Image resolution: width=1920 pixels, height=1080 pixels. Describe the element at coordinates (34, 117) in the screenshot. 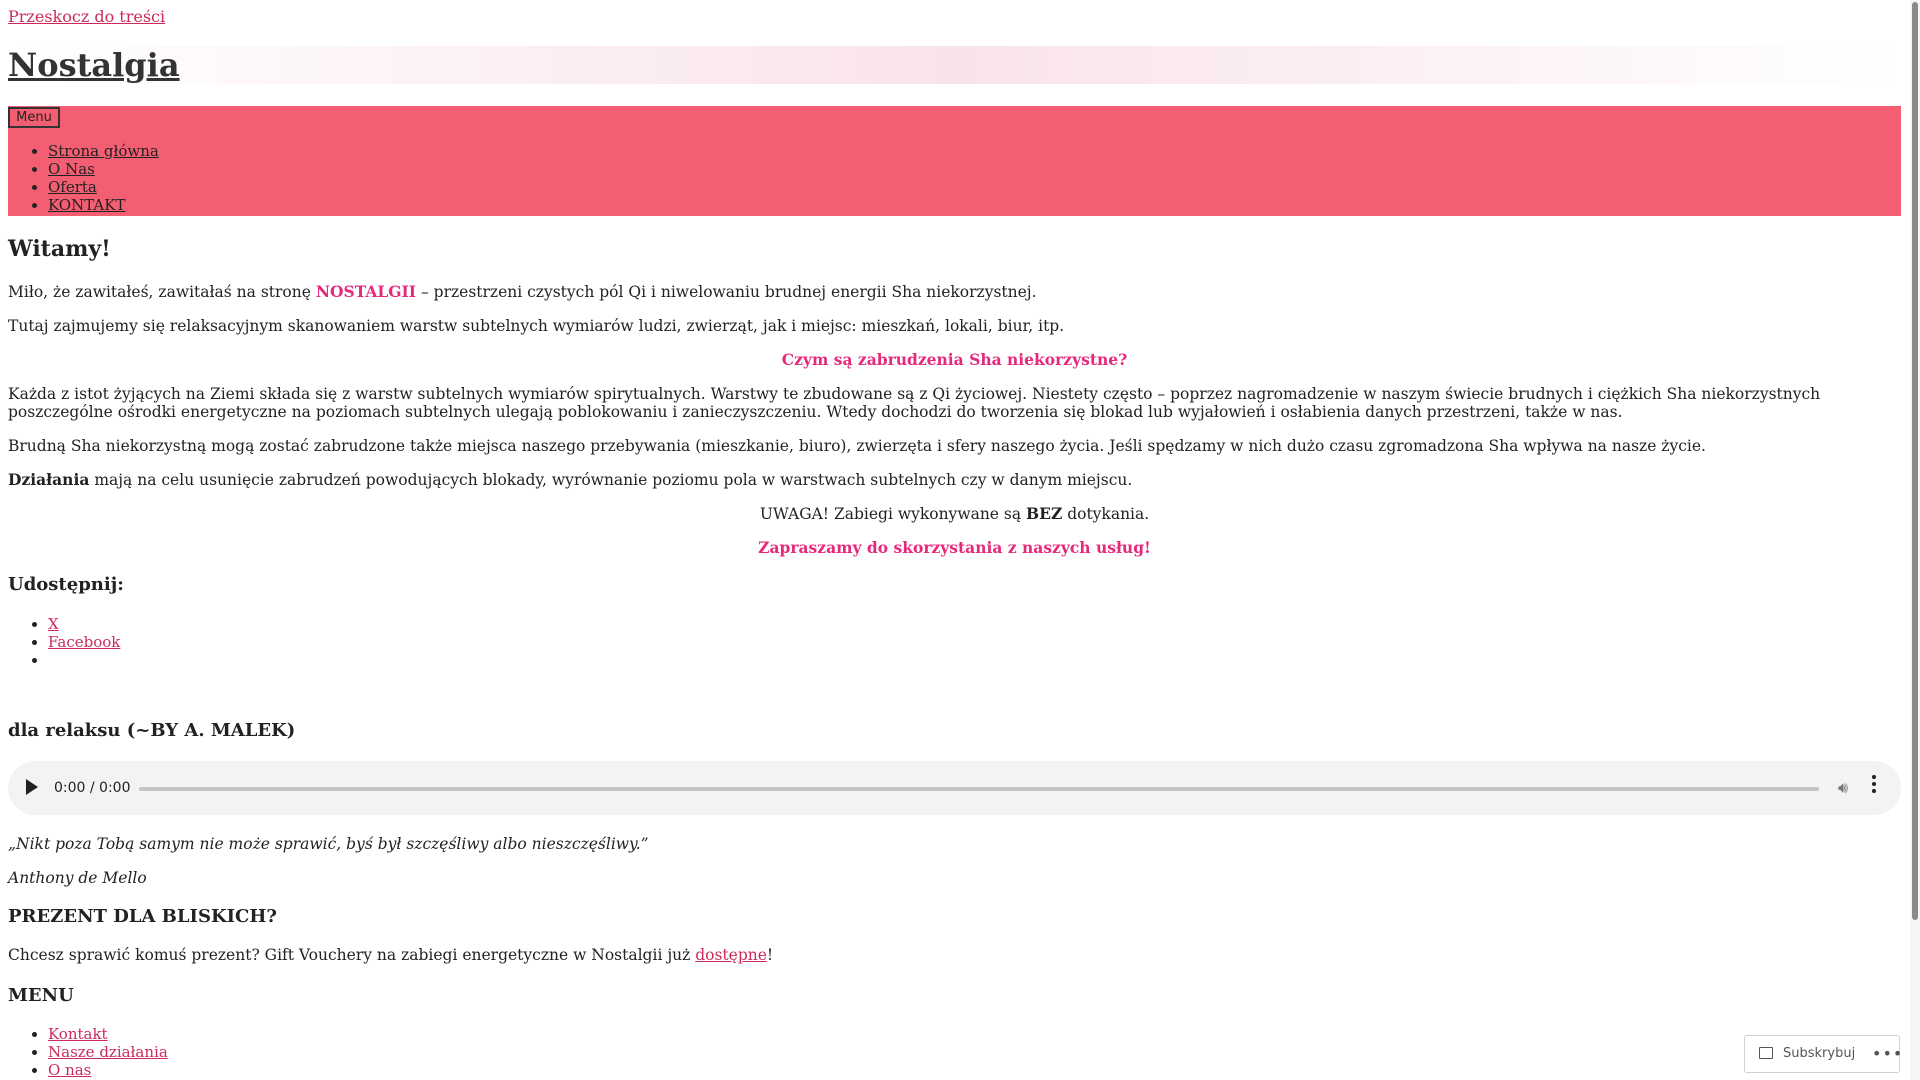

I see `menu-toggle-button: Menu` at that location.